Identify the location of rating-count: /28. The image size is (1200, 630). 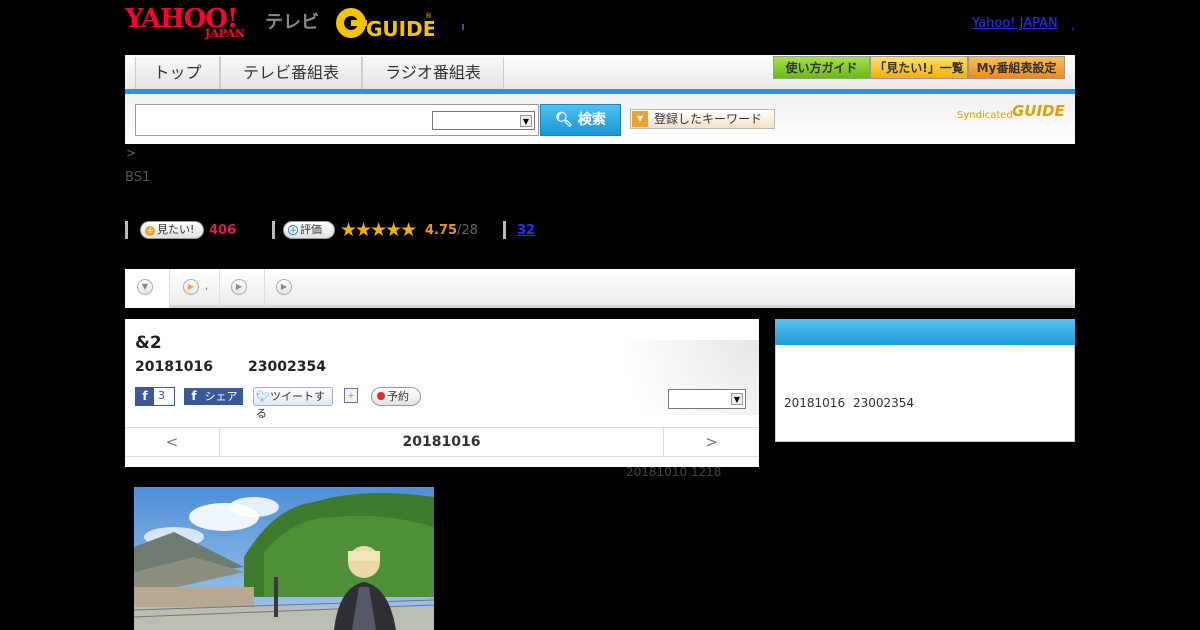
(467, 230).